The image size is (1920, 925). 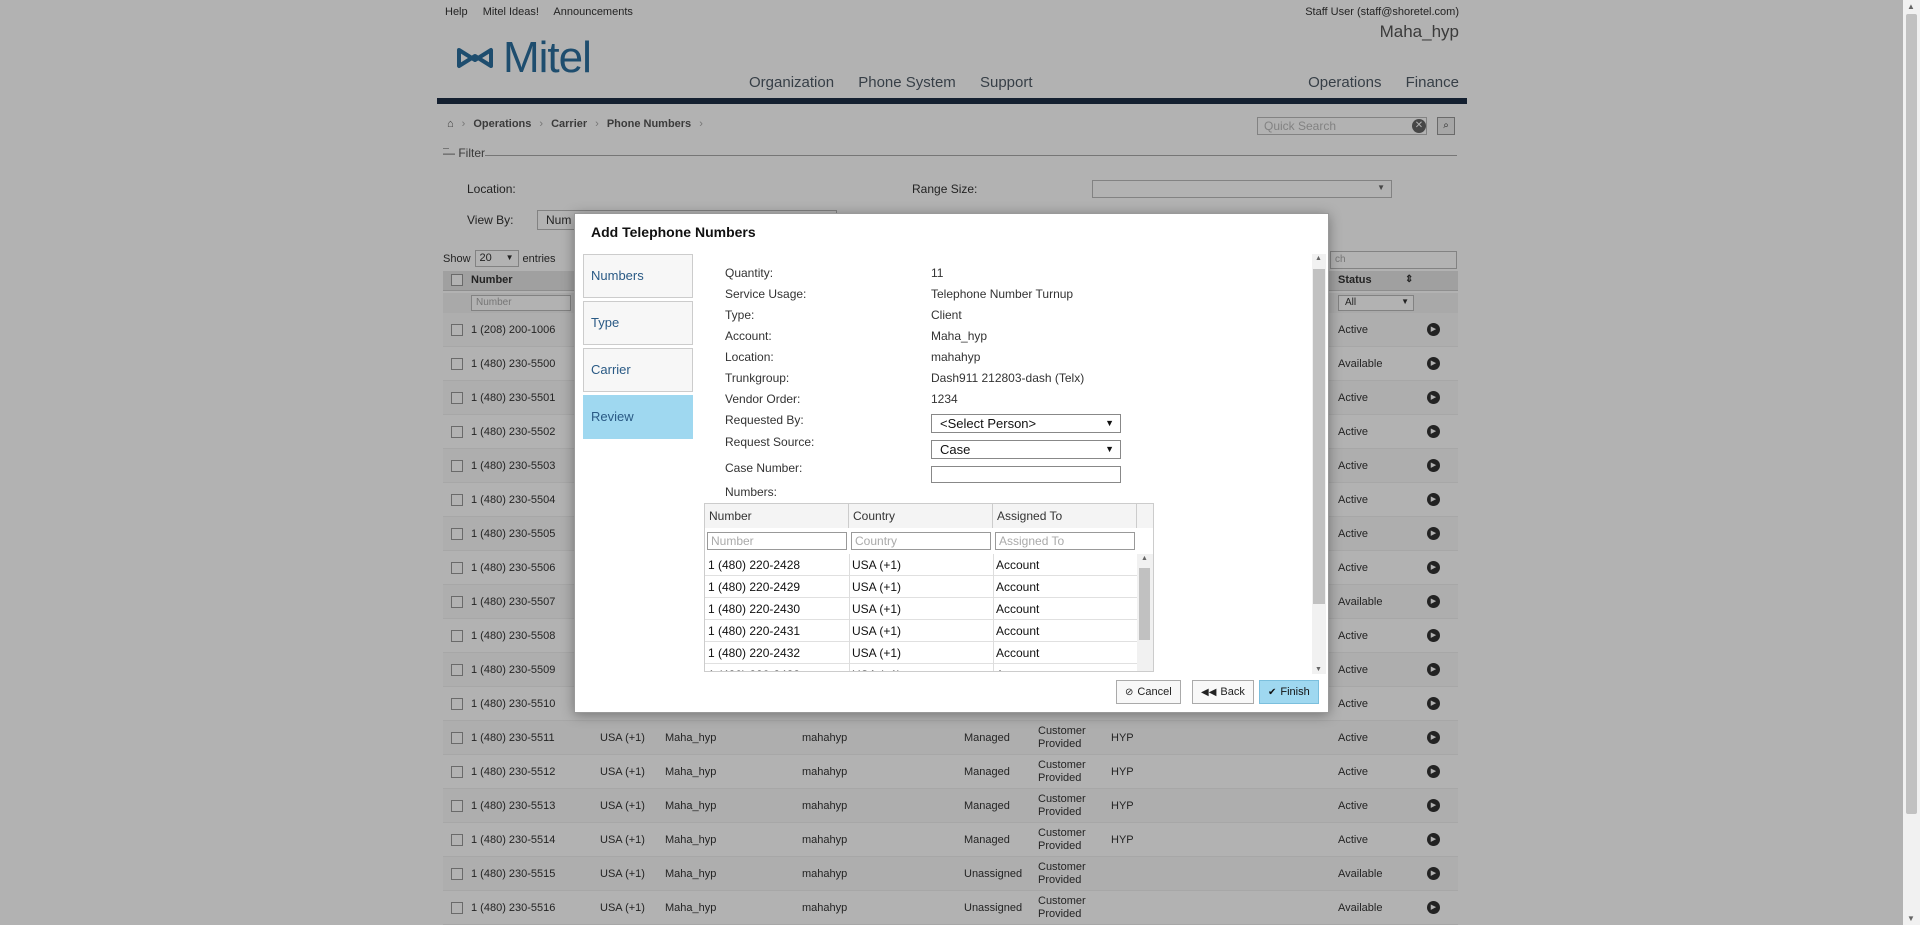 What do you see at coordinates (1129, 692) in the screenshot?
I see `cancel-icon: ⊘` at bounding box center [1129, 692].